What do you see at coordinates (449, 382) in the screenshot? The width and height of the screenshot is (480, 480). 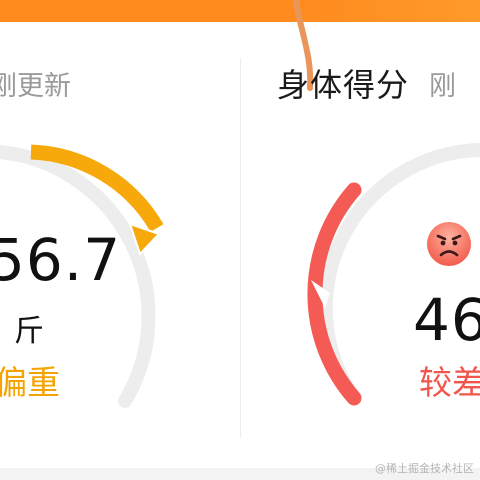 I see `score-status: 较差` at bounding box center [449, 382].